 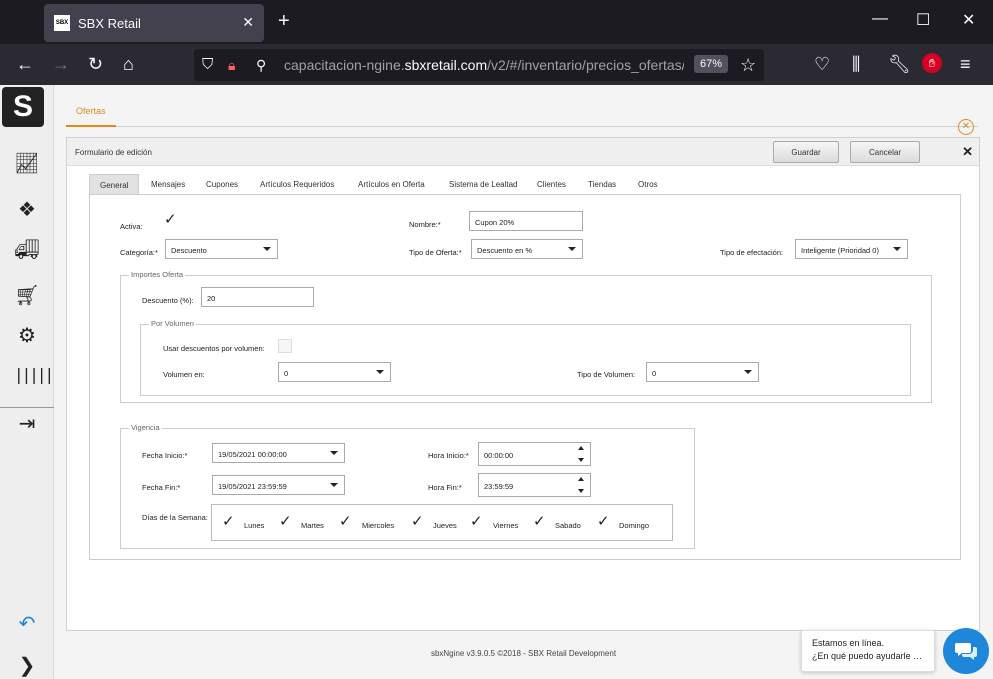 What do you see at coordinates (851, 249) in the screenshot?
I see `tipo-efectacion-select: Inteligente (Prioridad 0)` at bounding box center [851, 249].